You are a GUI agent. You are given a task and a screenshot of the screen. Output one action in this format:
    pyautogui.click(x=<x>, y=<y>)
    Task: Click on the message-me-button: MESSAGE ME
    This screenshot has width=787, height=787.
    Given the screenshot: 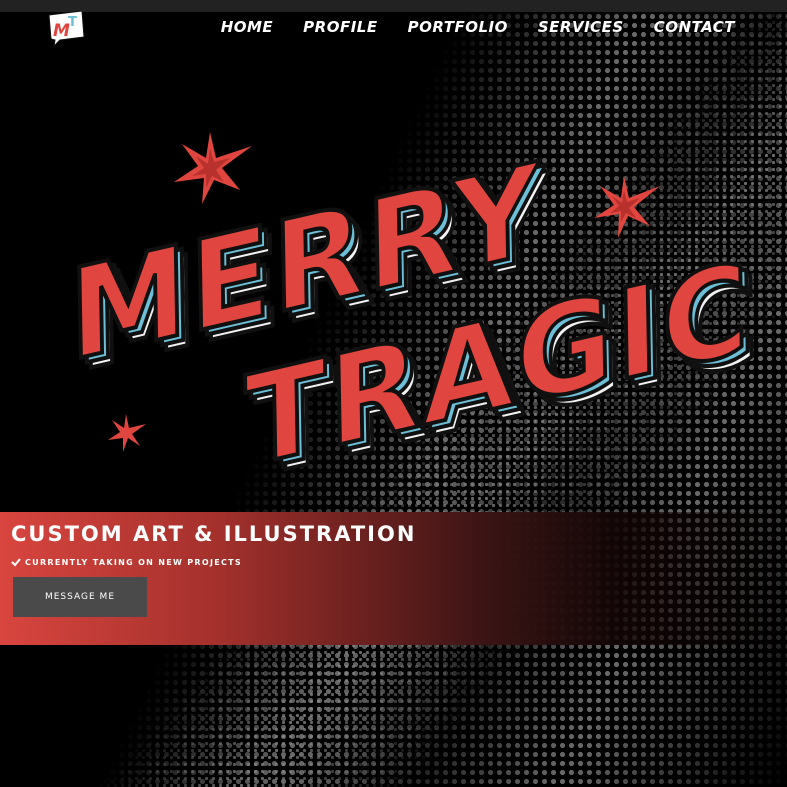 What is the action you would take?
    pyautogui.click(x=80, y=597)
    